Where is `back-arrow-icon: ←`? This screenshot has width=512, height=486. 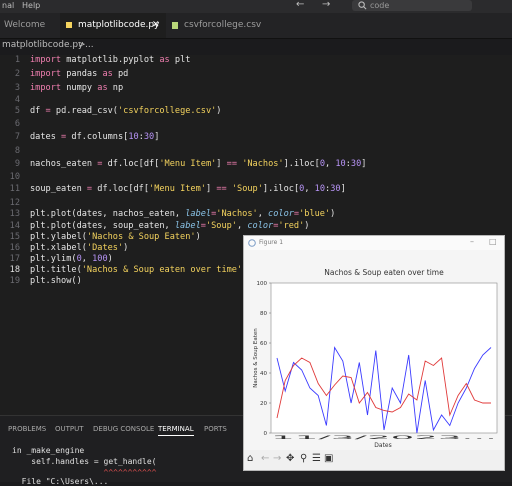
back-arrow-icon: ← is located at coordinates (300, 5).